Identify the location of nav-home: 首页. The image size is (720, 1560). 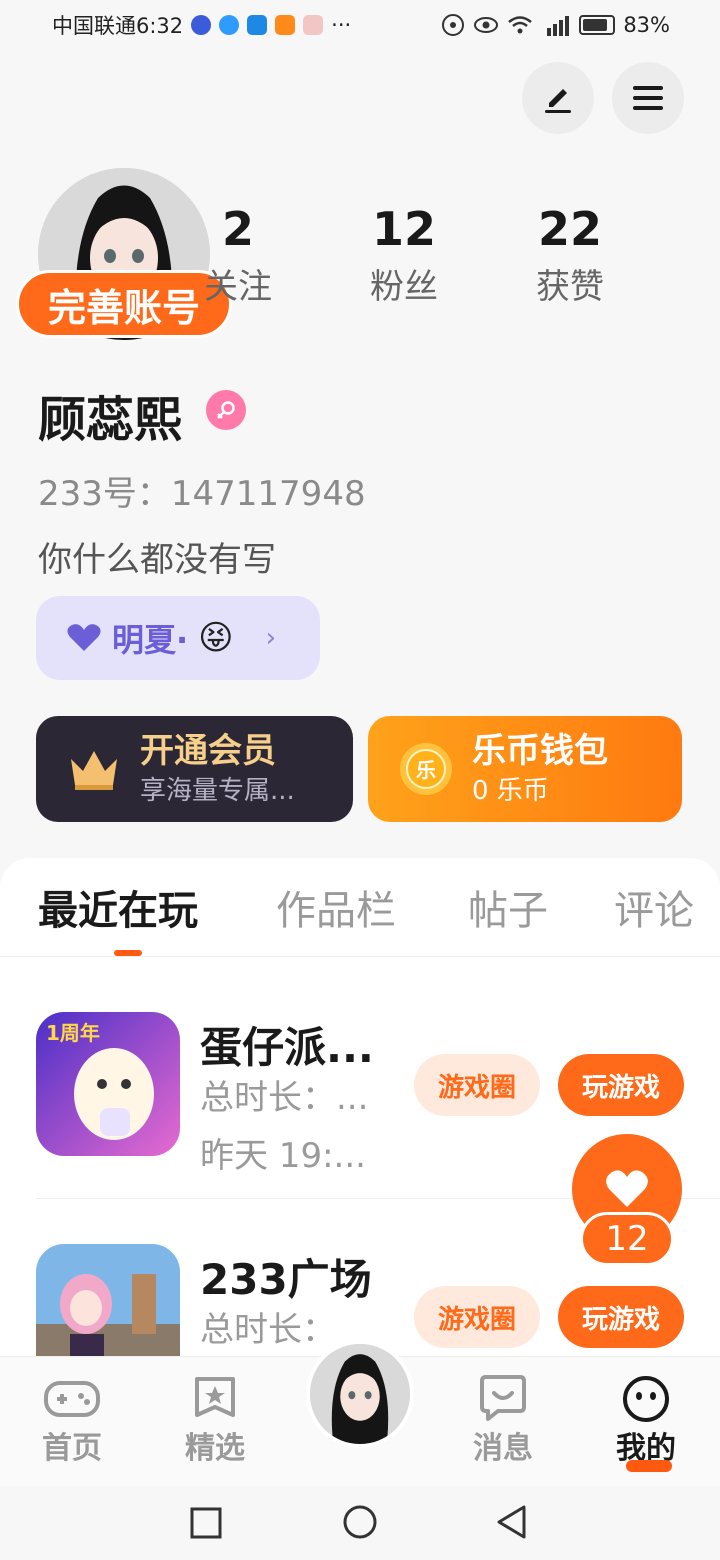
(72, 1421).